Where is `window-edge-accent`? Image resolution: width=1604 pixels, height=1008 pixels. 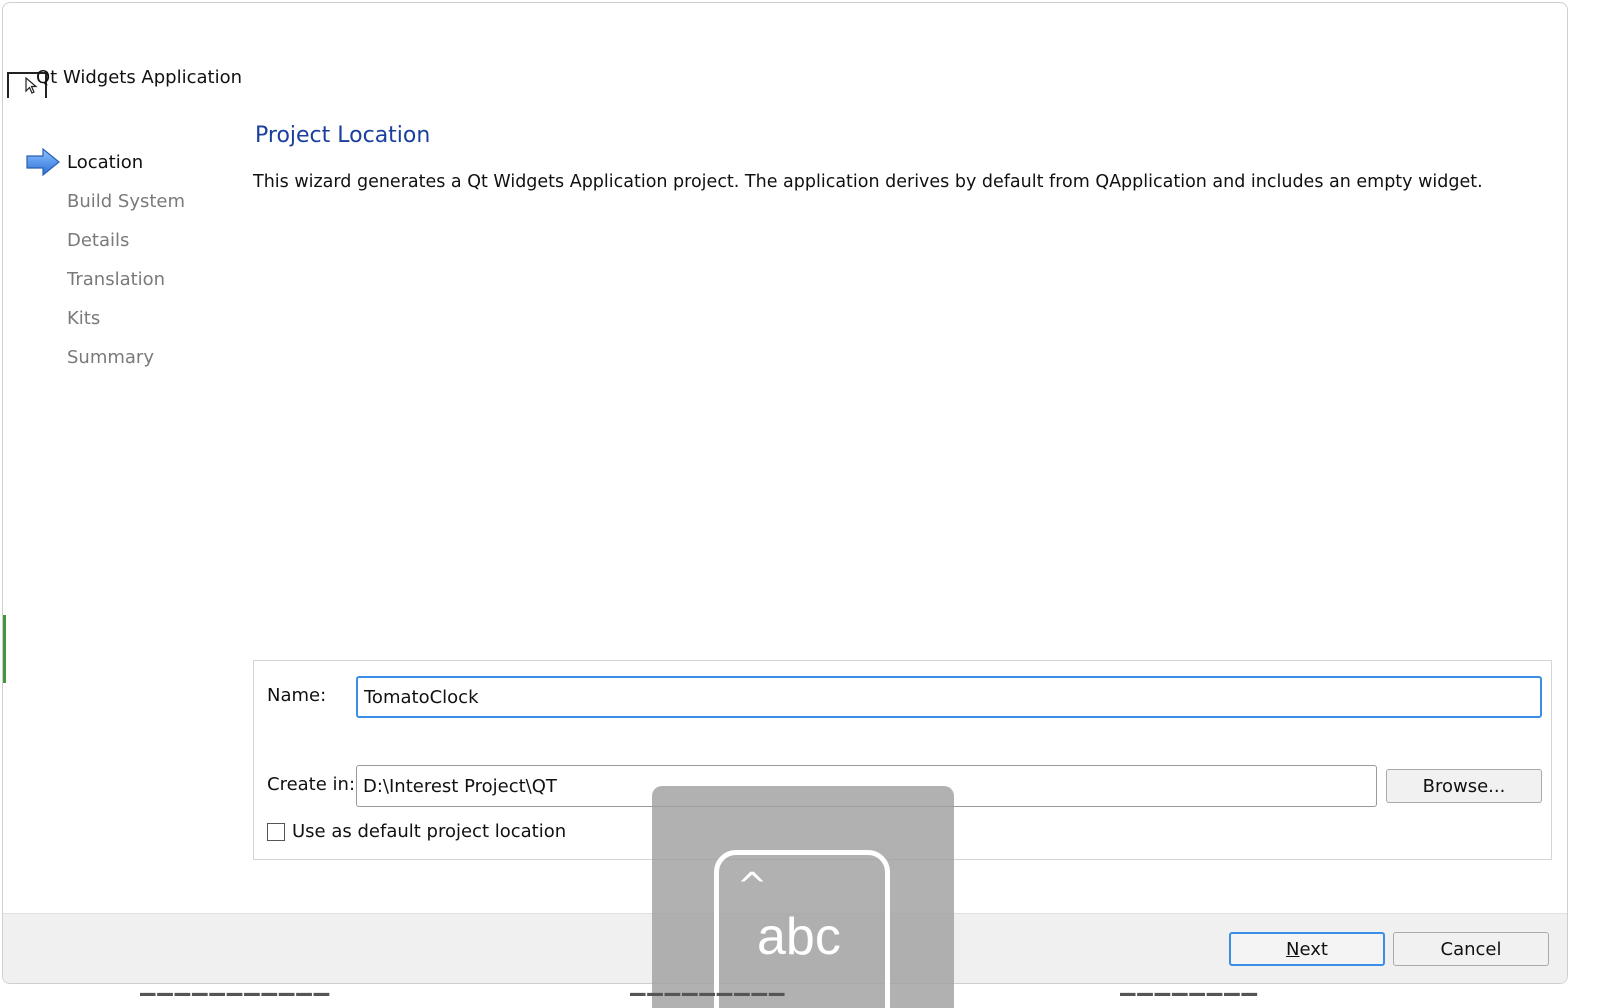
window-edge-accent is located at coordinates (4, 649).